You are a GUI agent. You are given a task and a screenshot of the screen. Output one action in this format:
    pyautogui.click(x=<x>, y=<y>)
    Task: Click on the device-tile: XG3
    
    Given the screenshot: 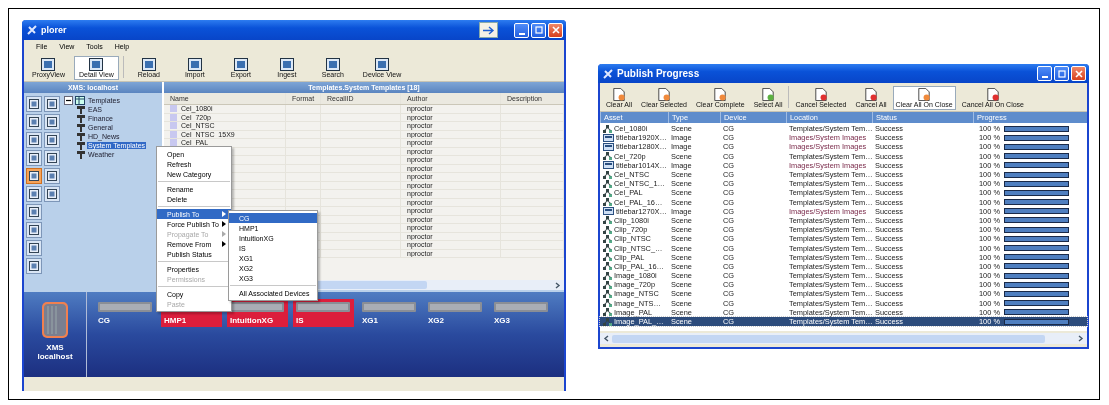 What is the action you would take?
    pyautogui.click(x=521, y=313)
    